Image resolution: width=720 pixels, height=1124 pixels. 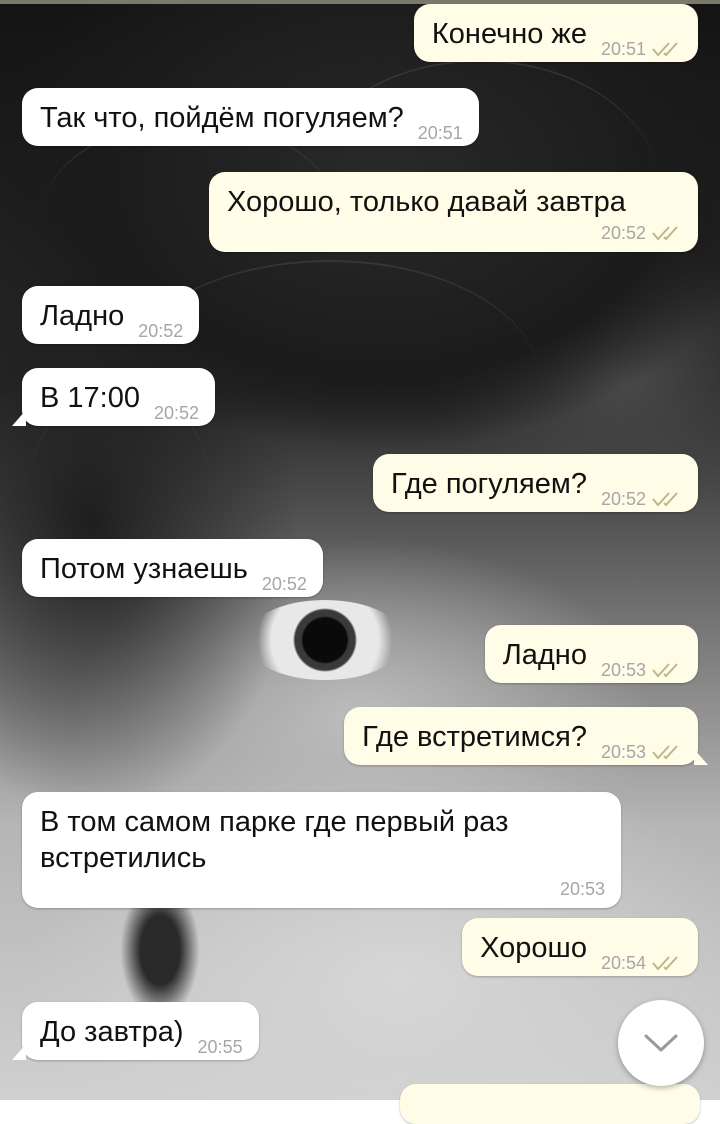 I want to click on message-time: 20:55, so click(x=220, y=1047).